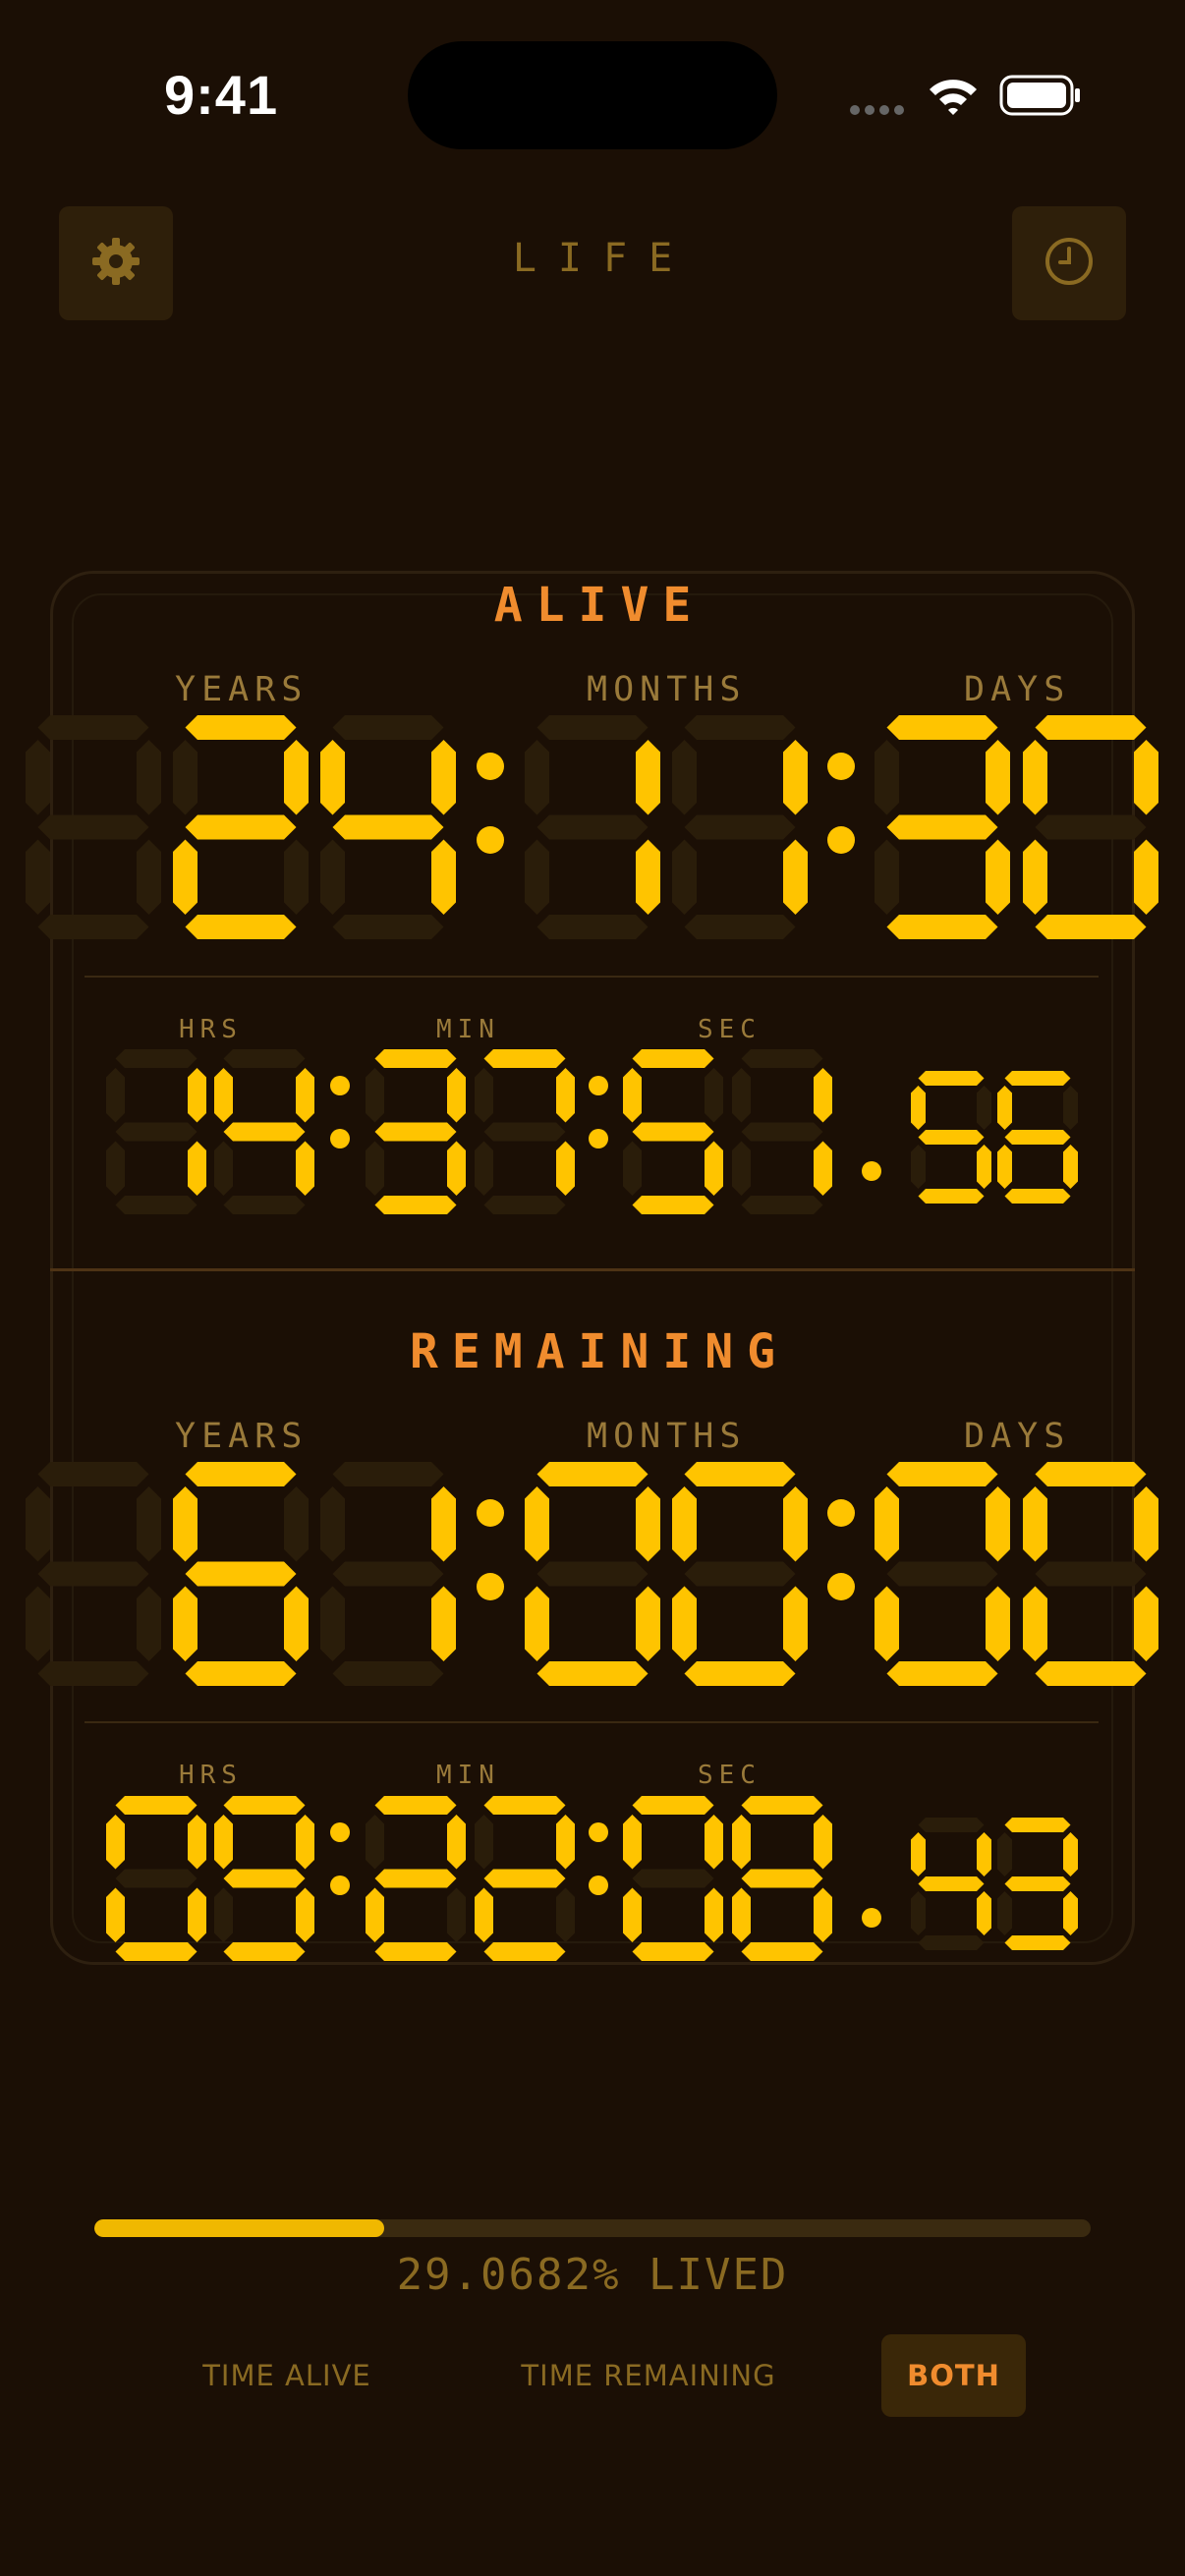  I want to click on alive-days-digit-0-segment-c, so click(998, 877).